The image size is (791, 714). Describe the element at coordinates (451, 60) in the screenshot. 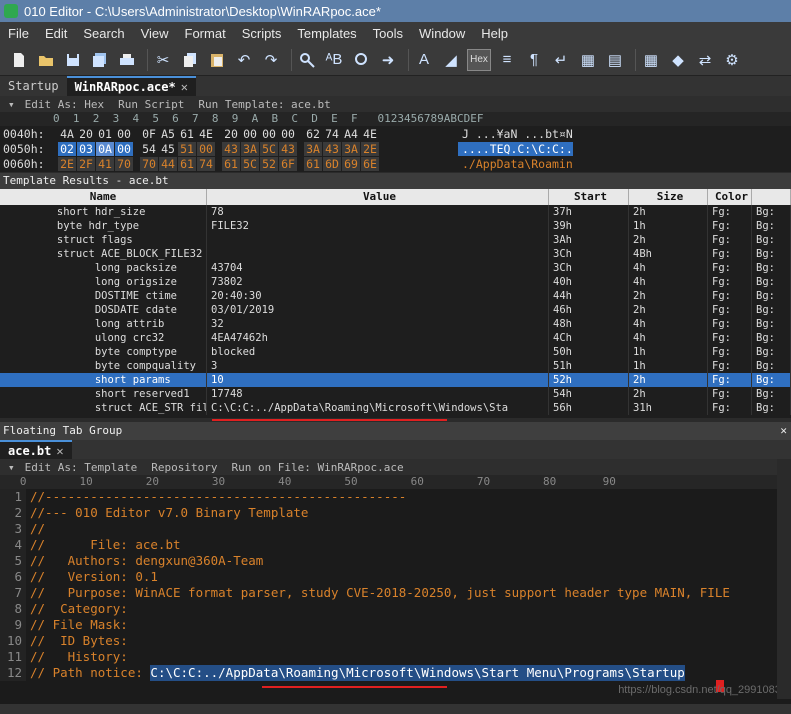

I see `highlight-icon: ◢` at that location.